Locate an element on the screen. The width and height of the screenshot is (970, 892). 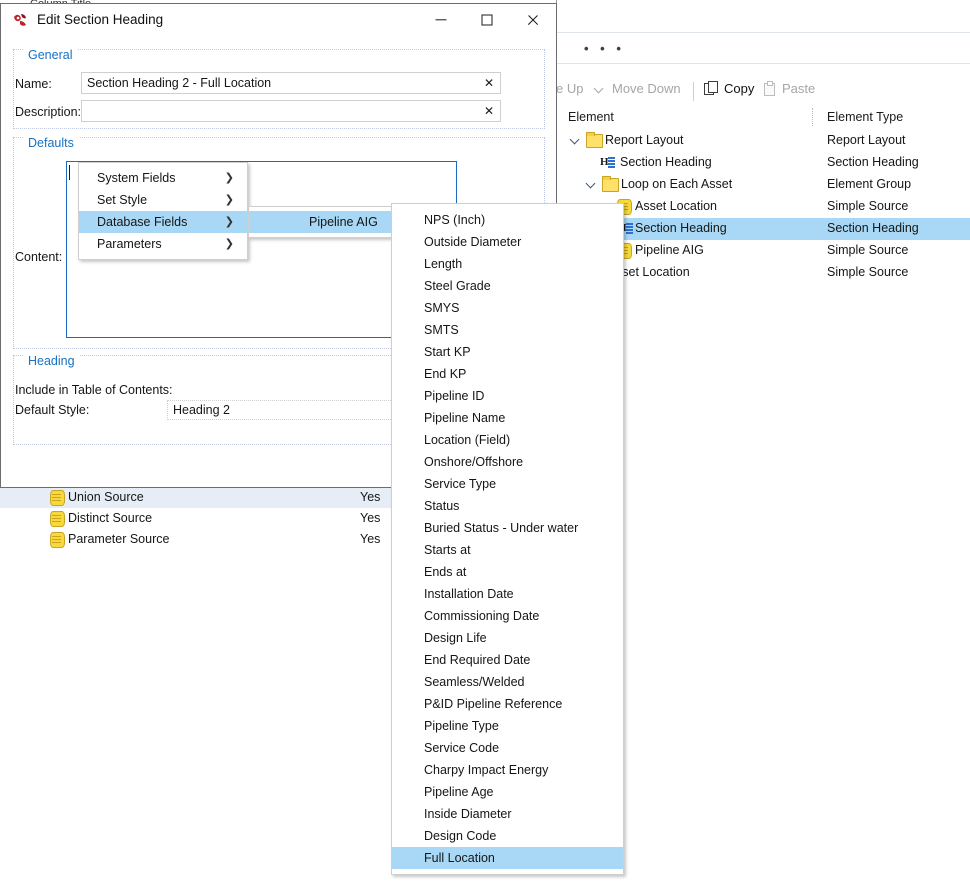
menu-item-set-style: Set Style ❯ is located at coordinates (163, 200).